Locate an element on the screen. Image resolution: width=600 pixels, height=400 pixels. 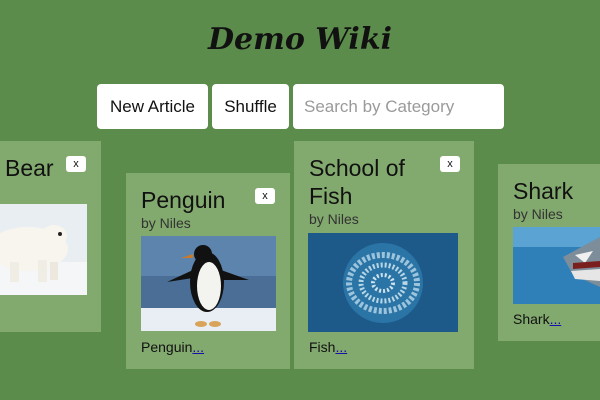
excerpt-text: Shark is located at coordinates (531, 319).